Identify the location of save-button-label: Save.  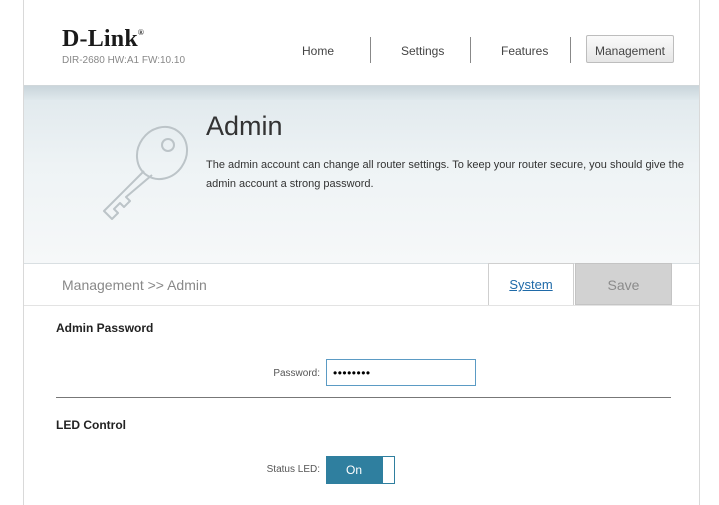
(623, 285).